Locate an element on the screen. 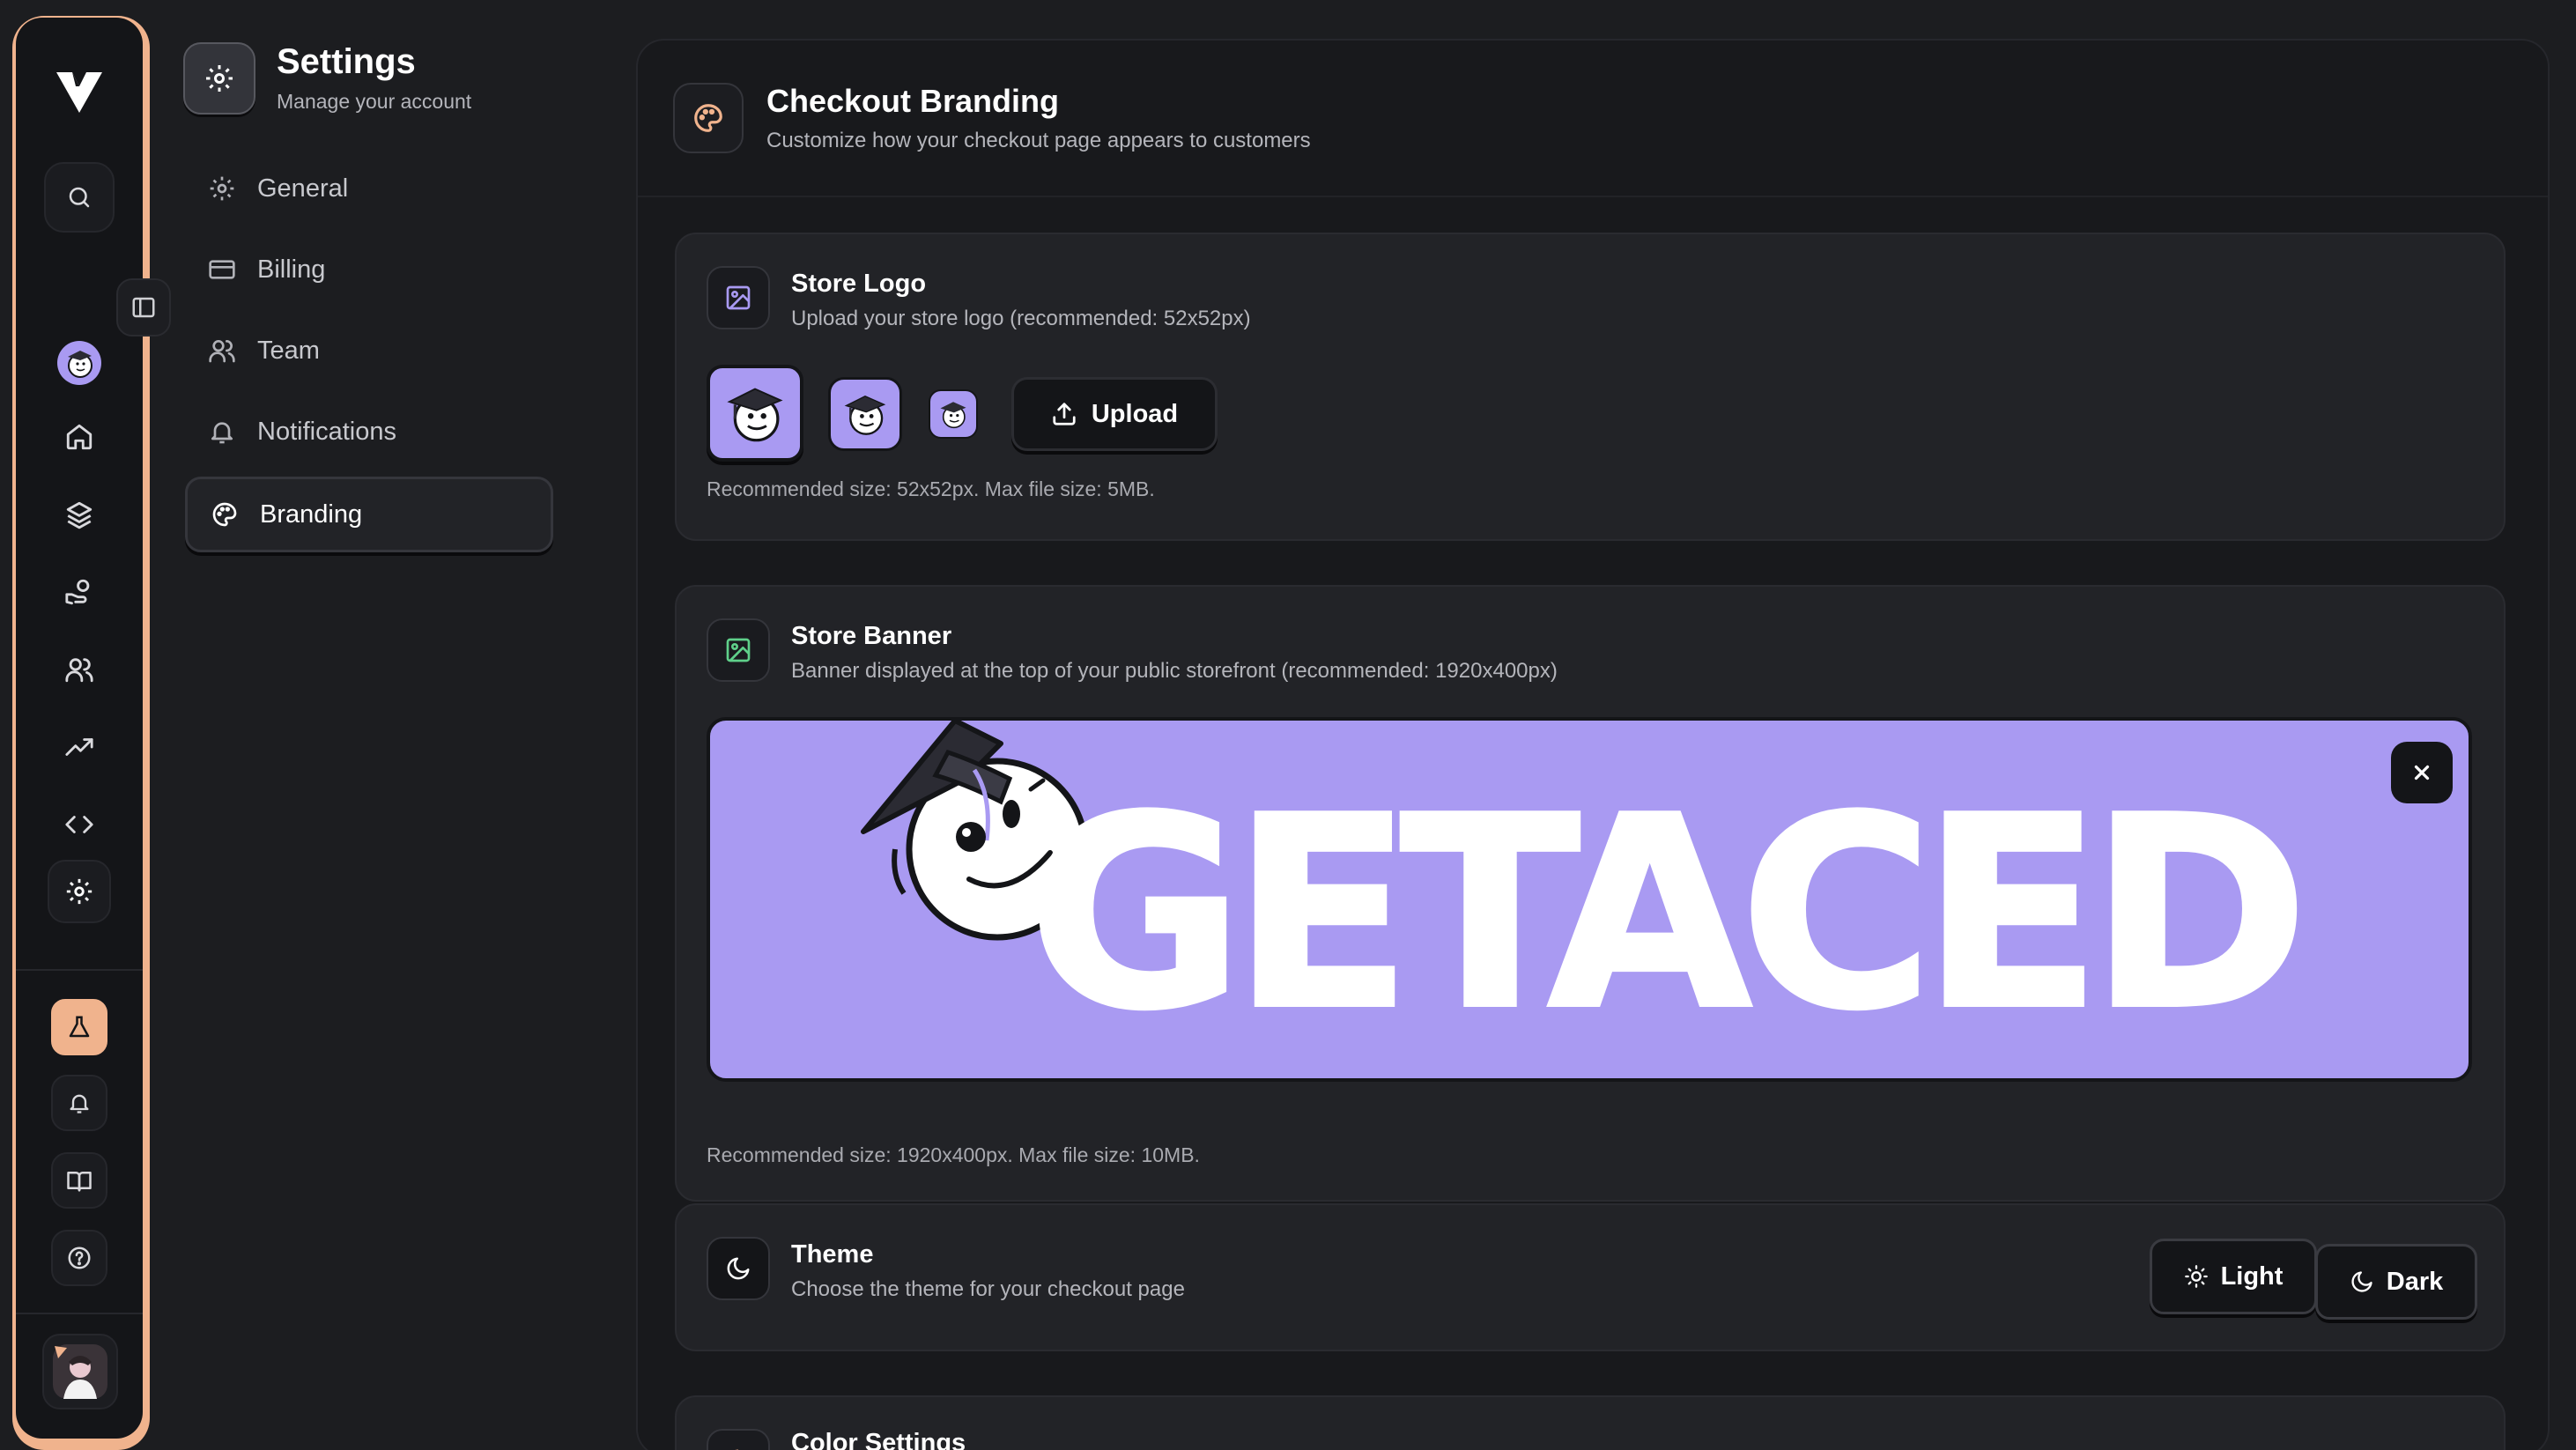  nav-item-notifications: Notifications is located at coordinates (369, 432).